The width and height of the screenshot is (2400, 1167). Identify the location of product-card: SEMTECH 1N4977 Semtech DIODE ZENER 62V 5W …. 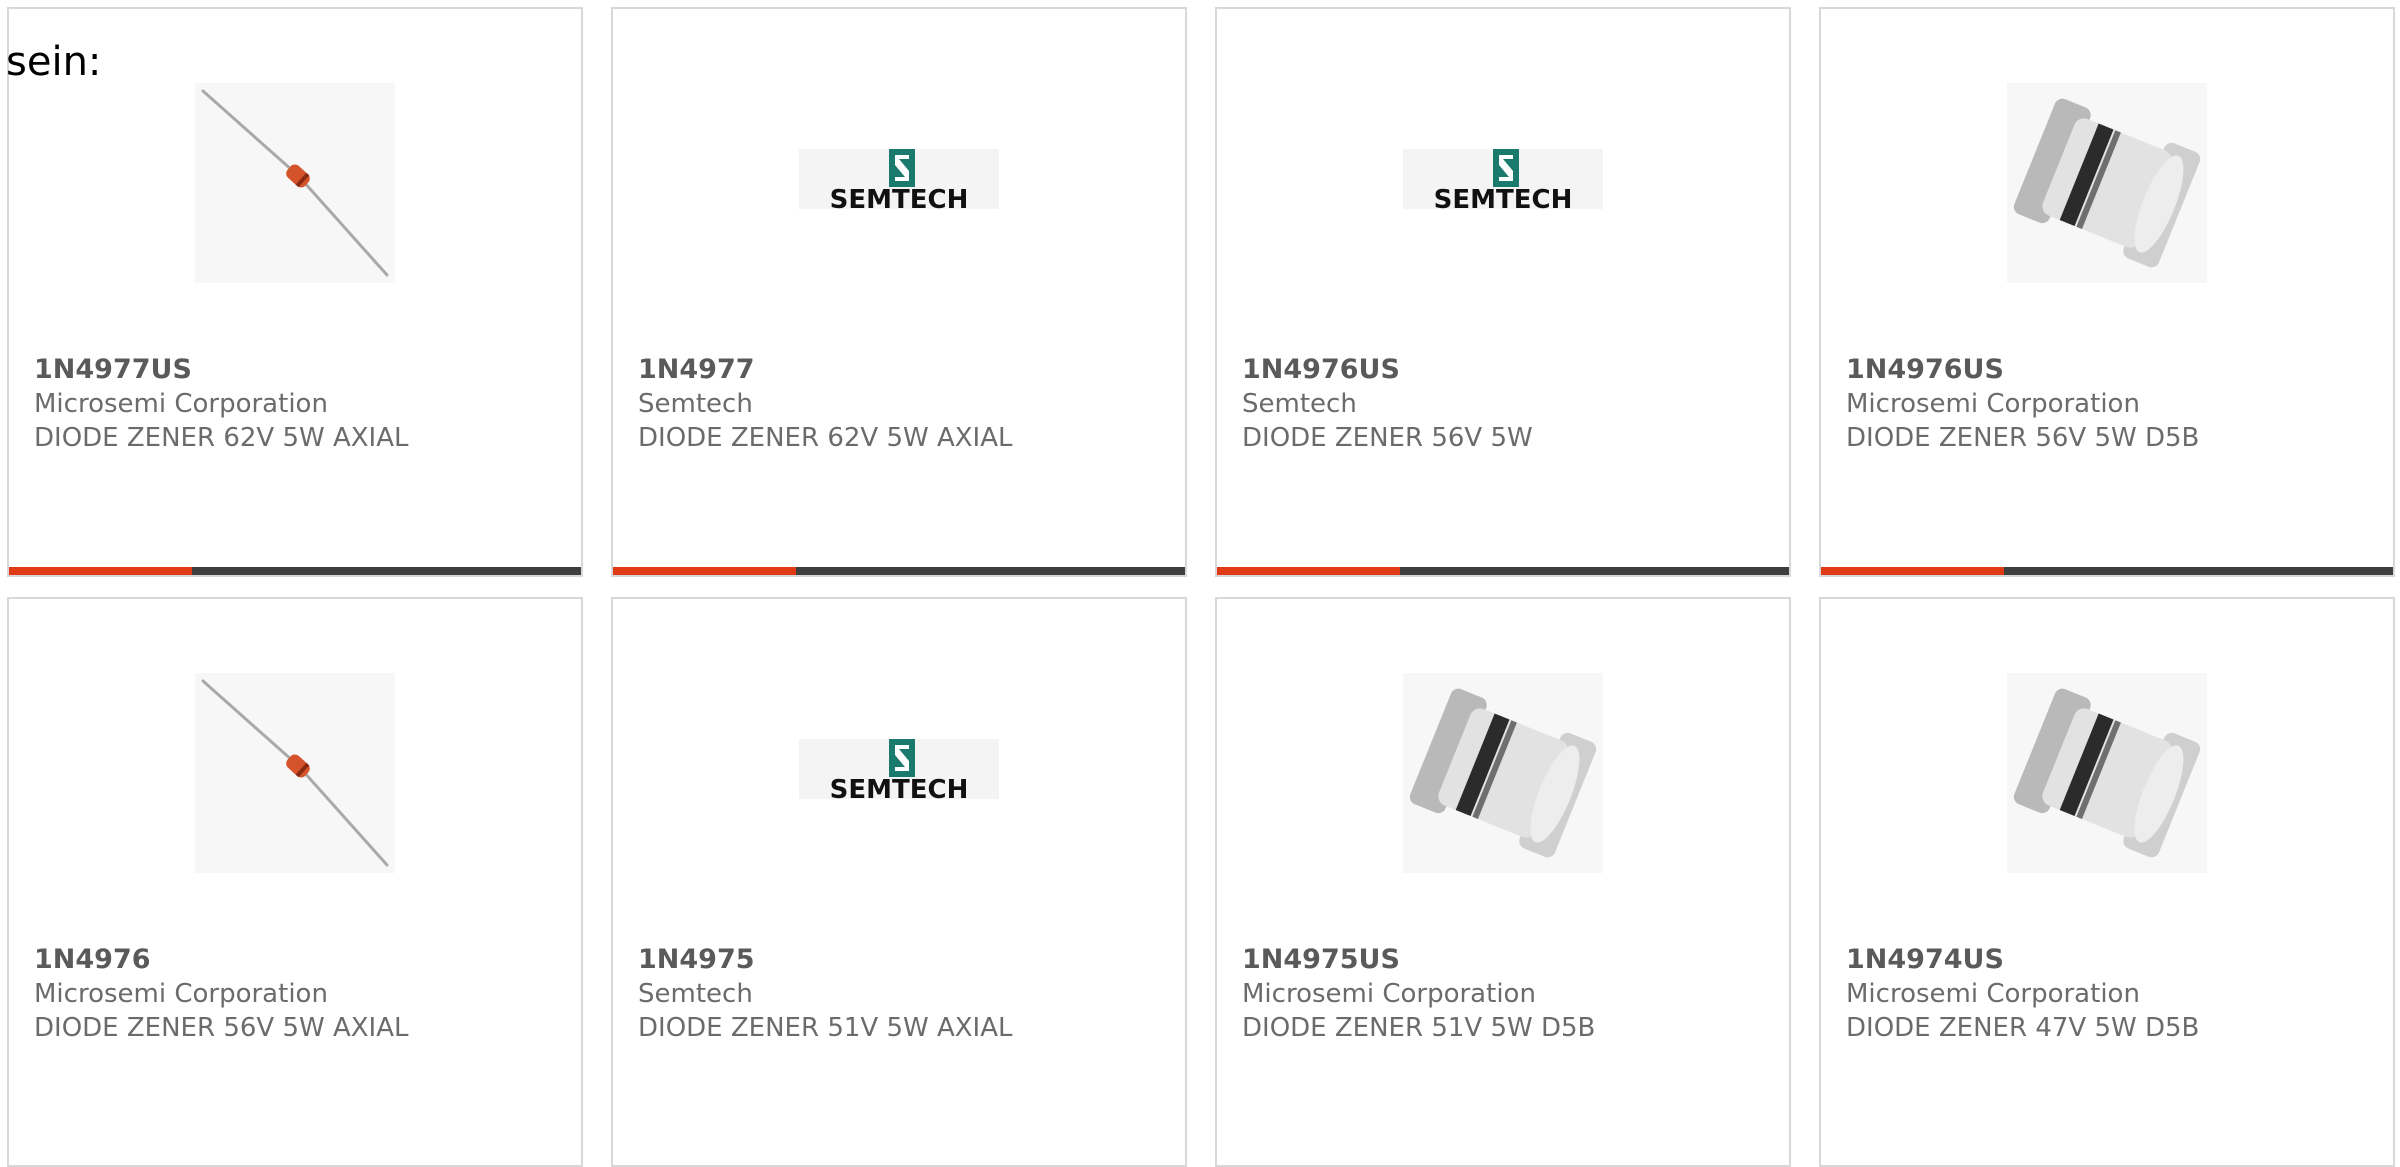
(899, 292).